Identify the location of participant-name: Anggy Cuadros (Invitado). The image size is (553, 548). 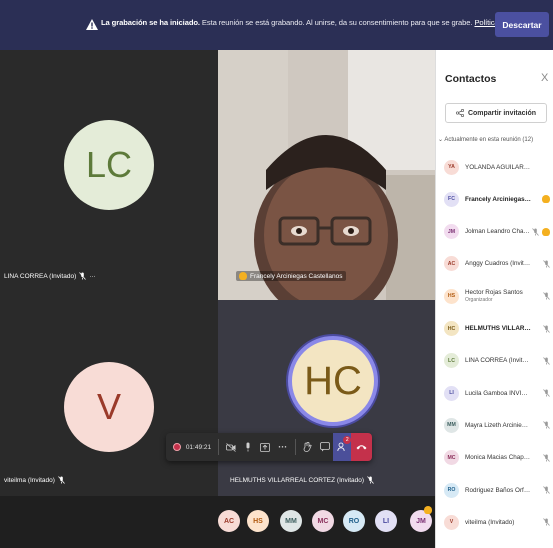
(498, 264).